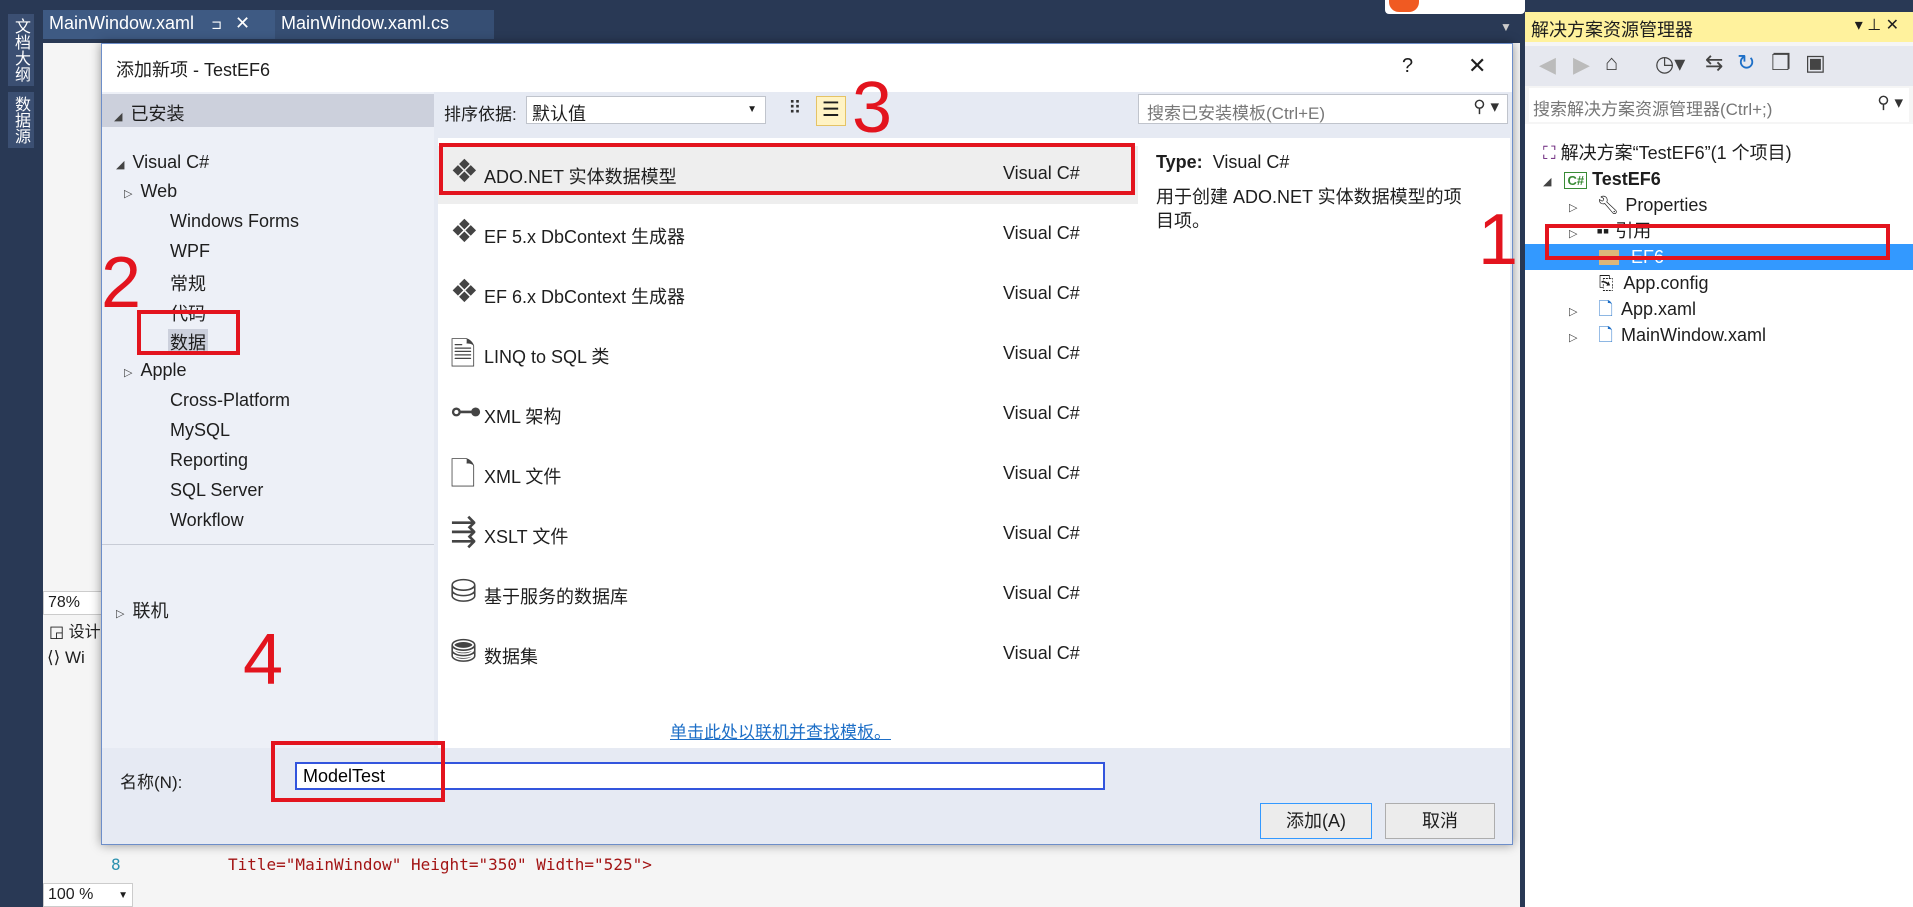 The height and width of the screenshot is (907, 1913). Describe the element at coordinates (155, 370) in the screenshot. I see `tree-apple: ▷ Apple` at that location.